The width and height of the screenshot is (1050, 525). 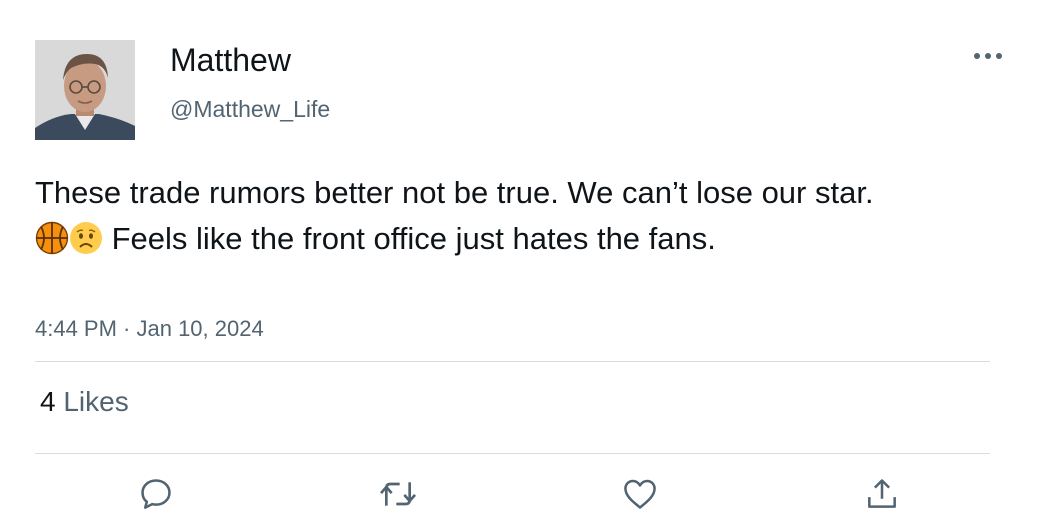 What do you see at coordinates (86, 238) in the screenshot?
I see `worried-face-emoji-icon` at bounding box center [86, 238].